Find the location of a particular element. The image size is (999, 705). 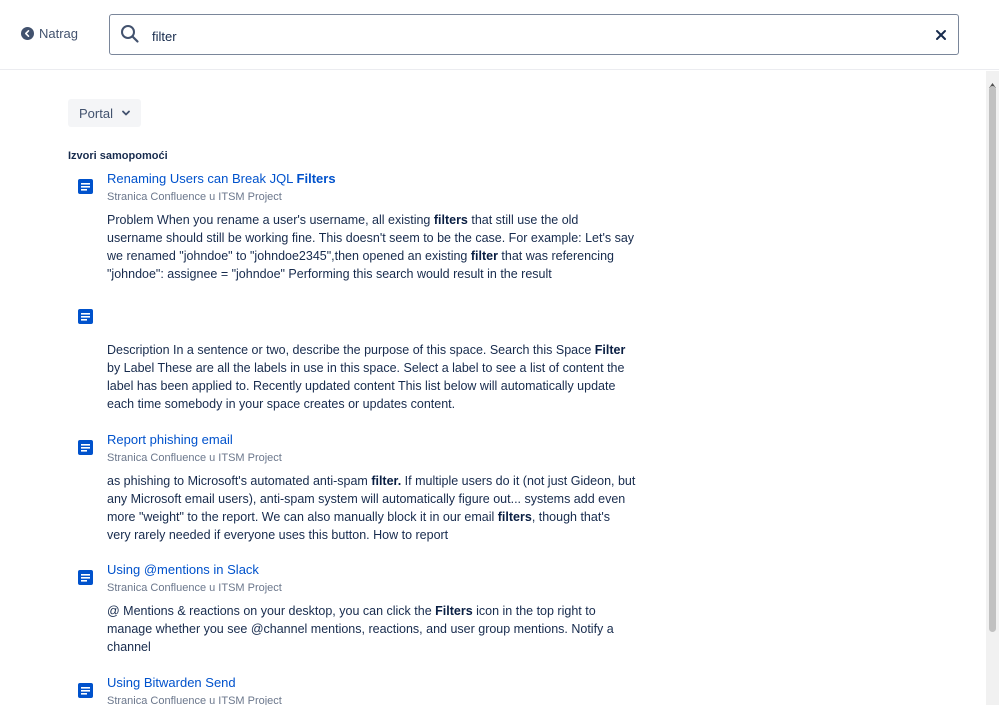

back-button: Natrag is located at coordinates (49, 33).